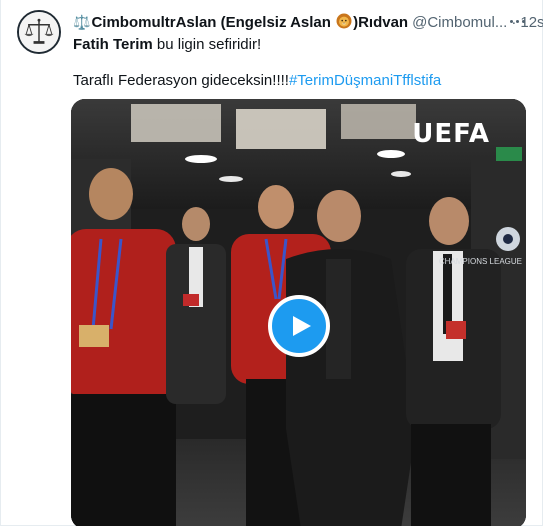 The width and height of the screenshot is (543, 526). I want to click on hashtag-link: #TerimDüşmaniTfflstifa, so click(365, 80).